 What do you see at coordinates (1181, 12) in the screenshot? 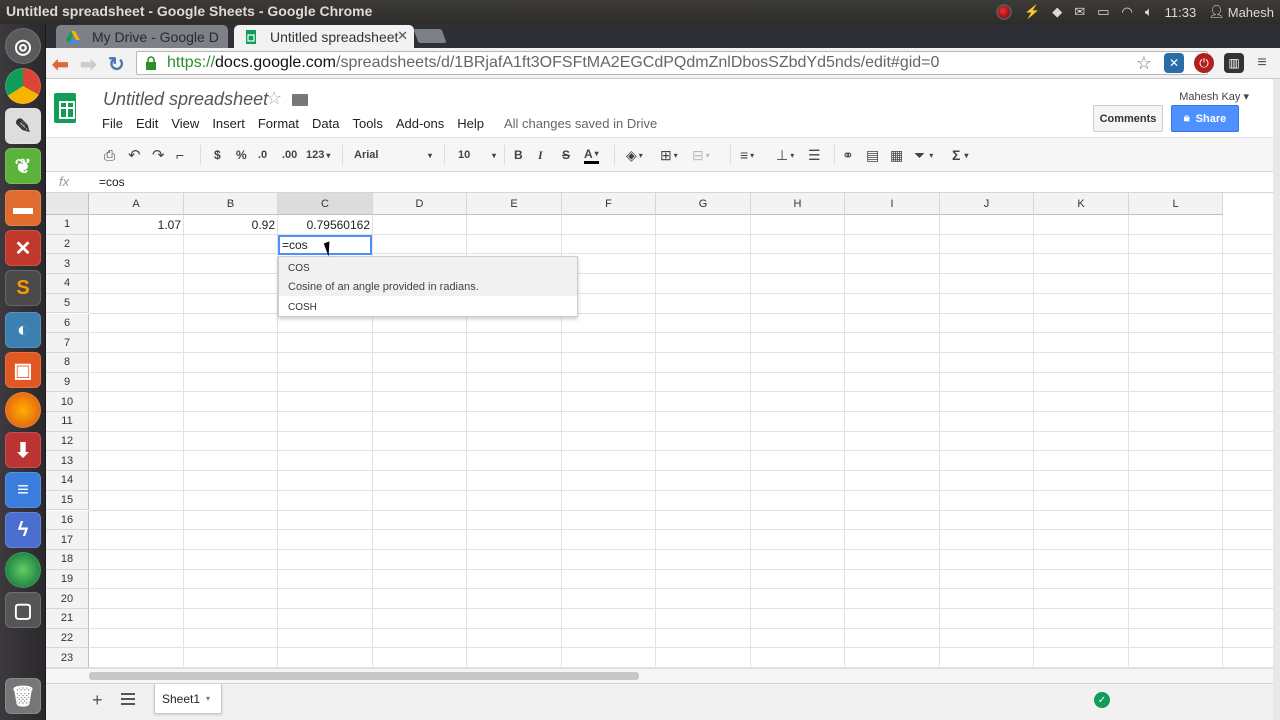
I see `clock: 11:33` at bounding box center [1181, 12].